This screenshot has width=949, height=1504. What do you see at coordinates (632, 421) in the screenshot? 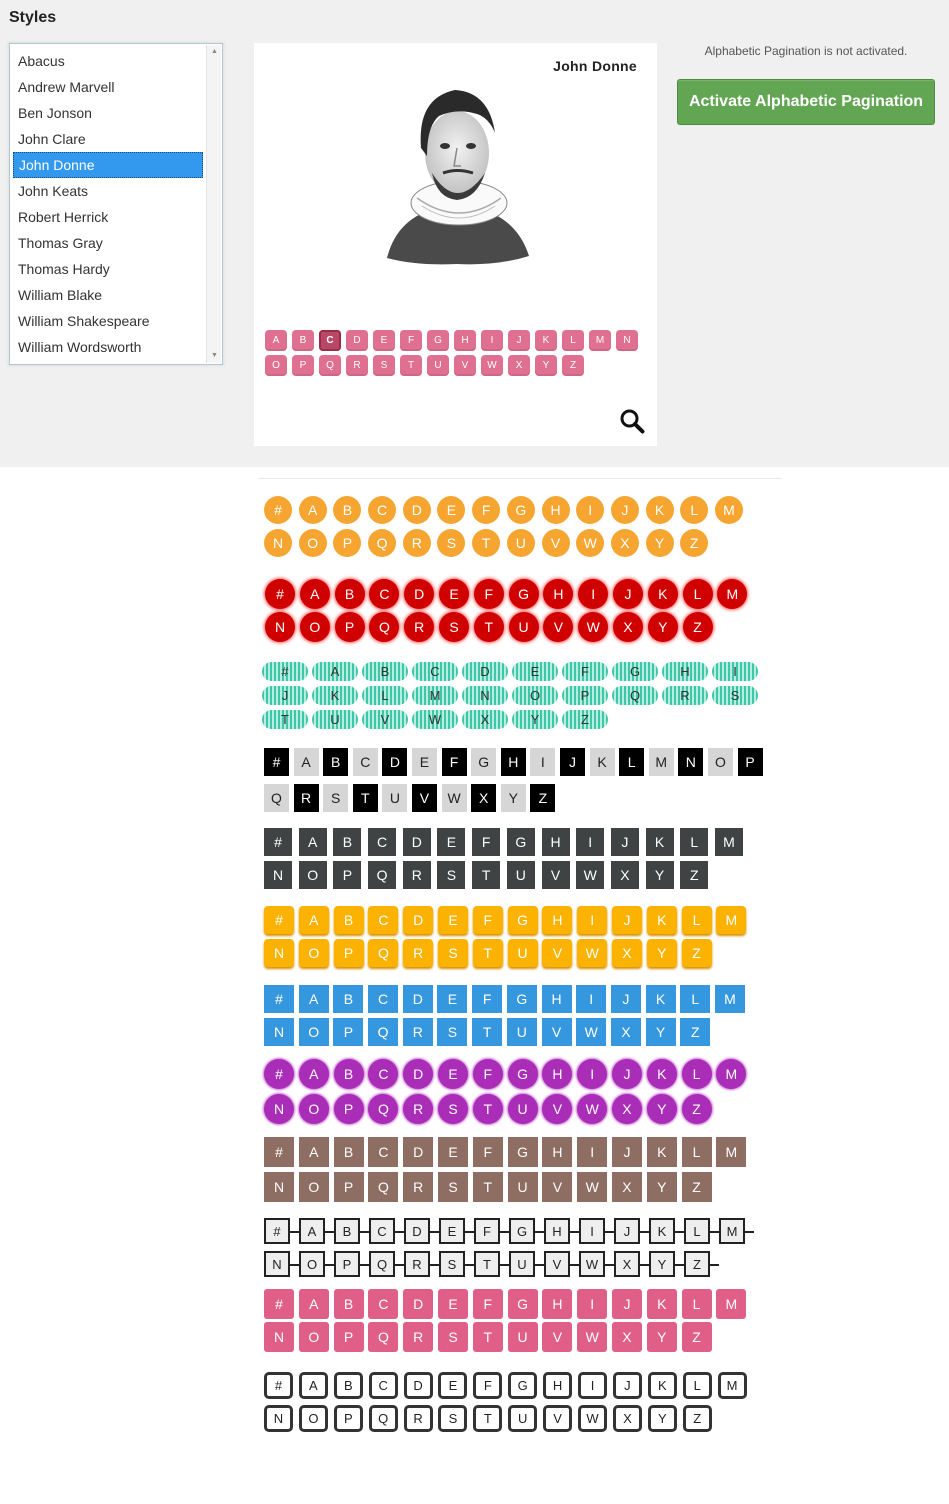
I see `search-icon` at bounding box center [632, 421].